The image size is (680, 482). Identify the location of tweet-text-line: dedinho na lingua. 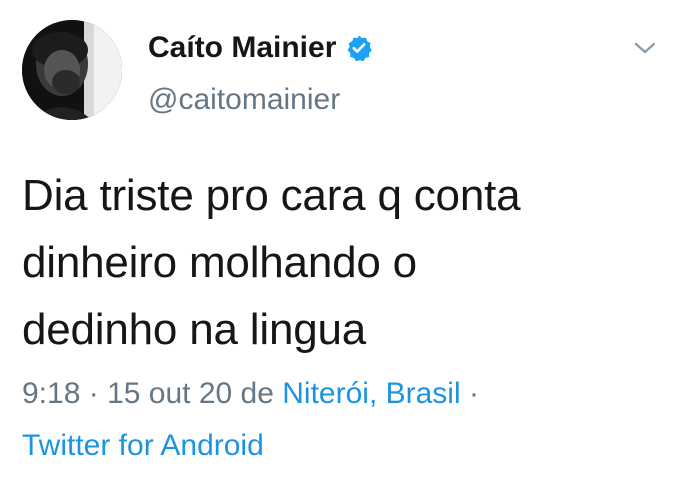
(194, 329).